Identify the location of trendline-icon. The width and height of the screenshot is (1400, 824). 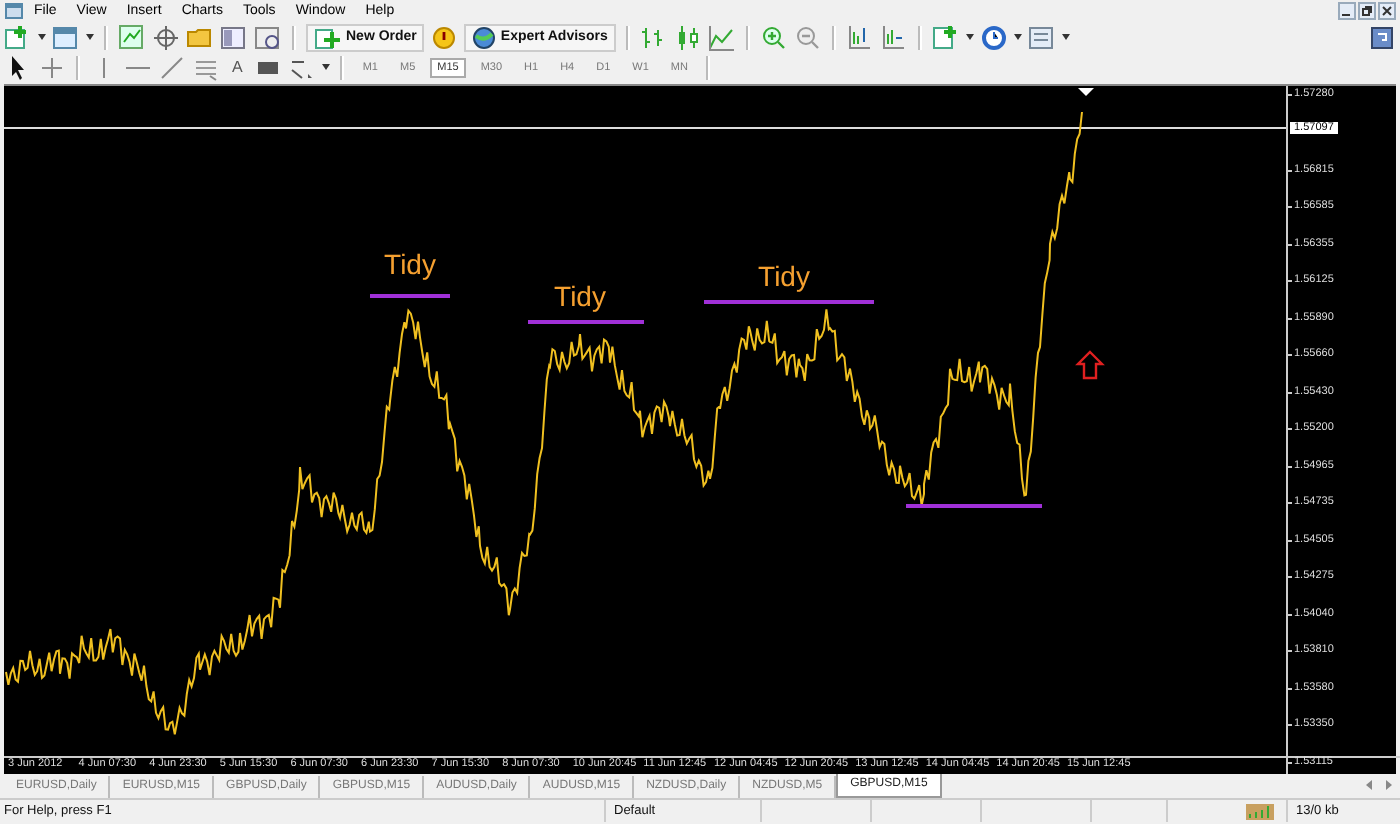
(172, 67).